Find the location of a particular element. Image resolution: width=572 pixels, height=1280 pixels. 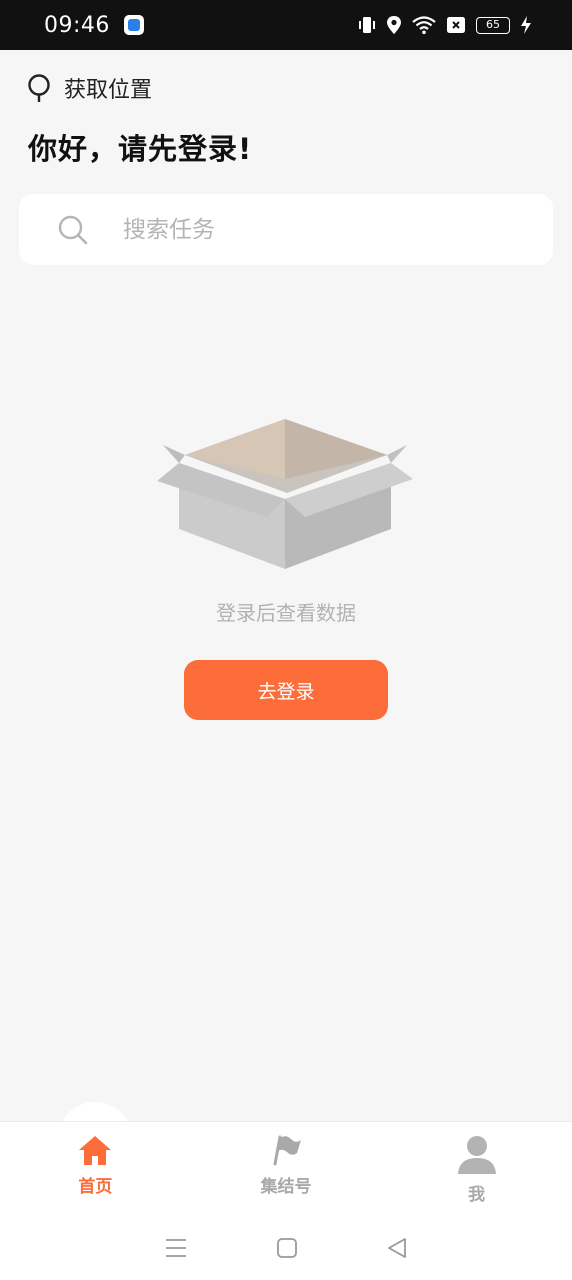

location-pin-icon is located at coordinates (39, 88).